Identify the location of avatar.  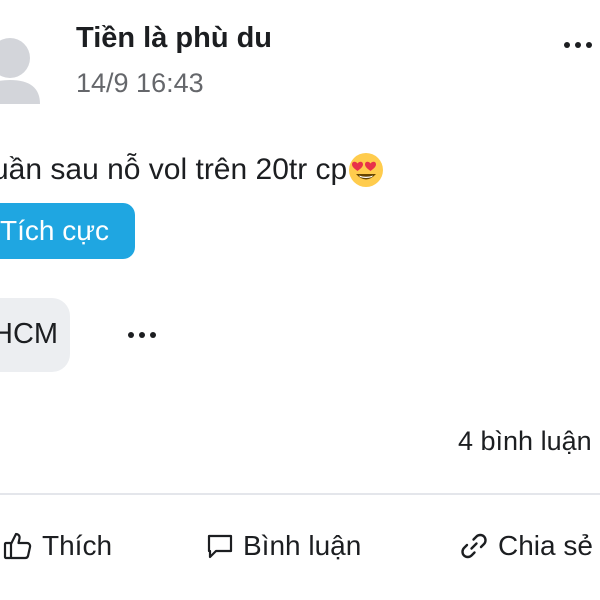
(21, 61).